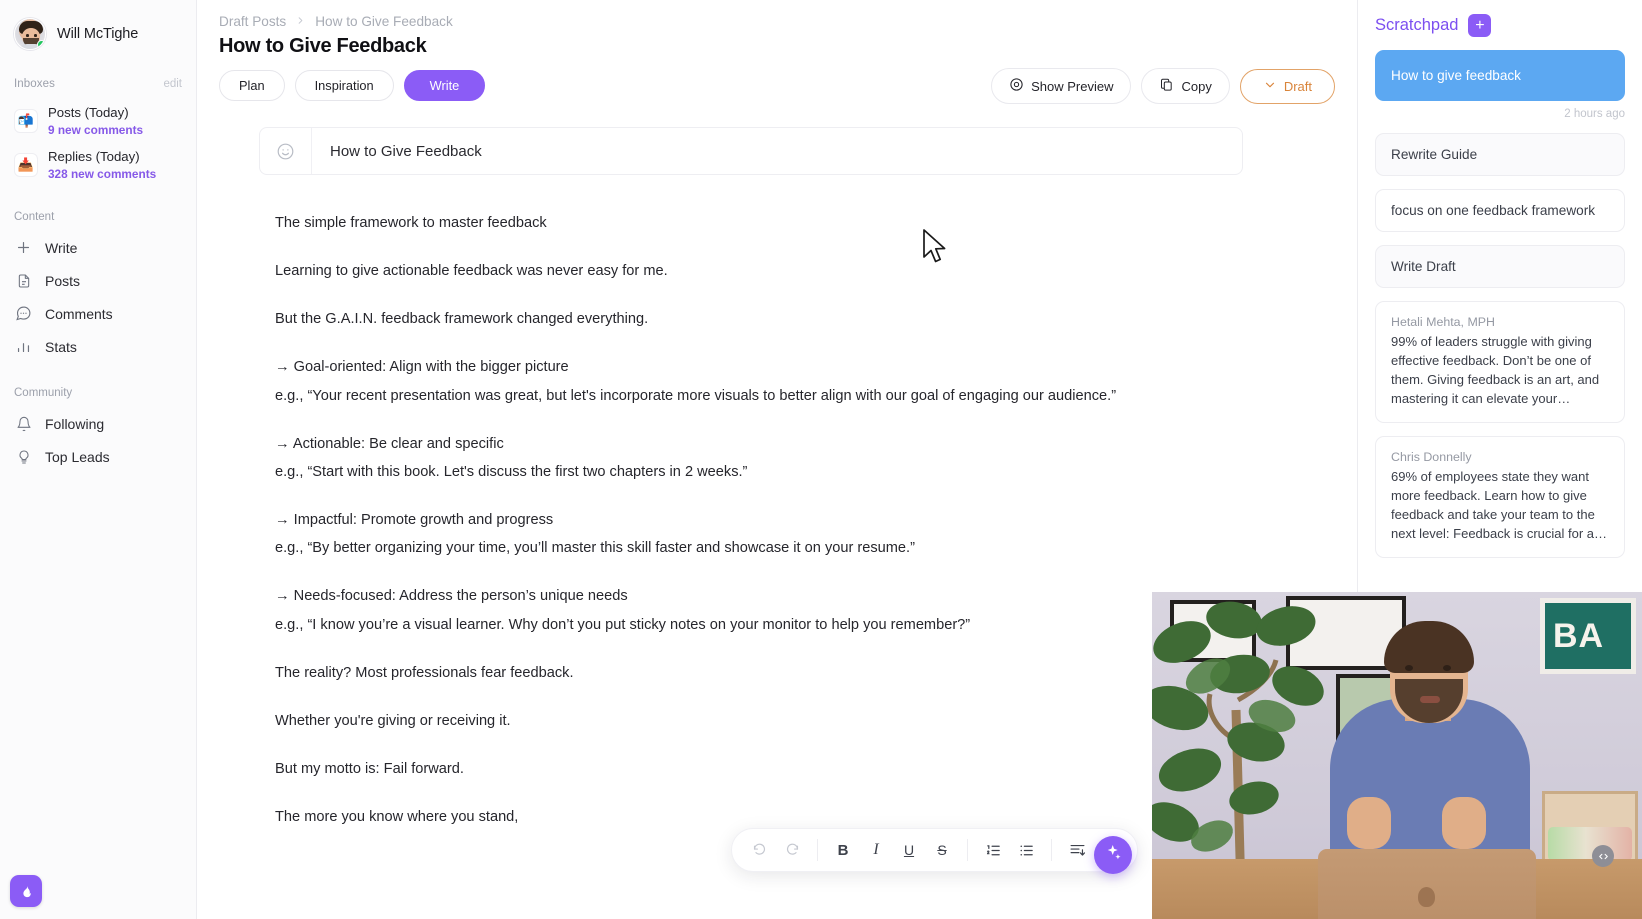  I want to click on document-icon, so click(23, 280).